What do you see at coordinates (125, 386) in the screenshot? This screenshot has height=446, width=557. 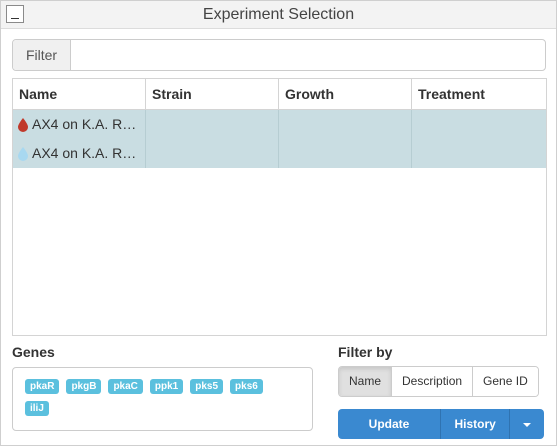 I see `gene-tag: pkaC` at bounding box center [125, 386].